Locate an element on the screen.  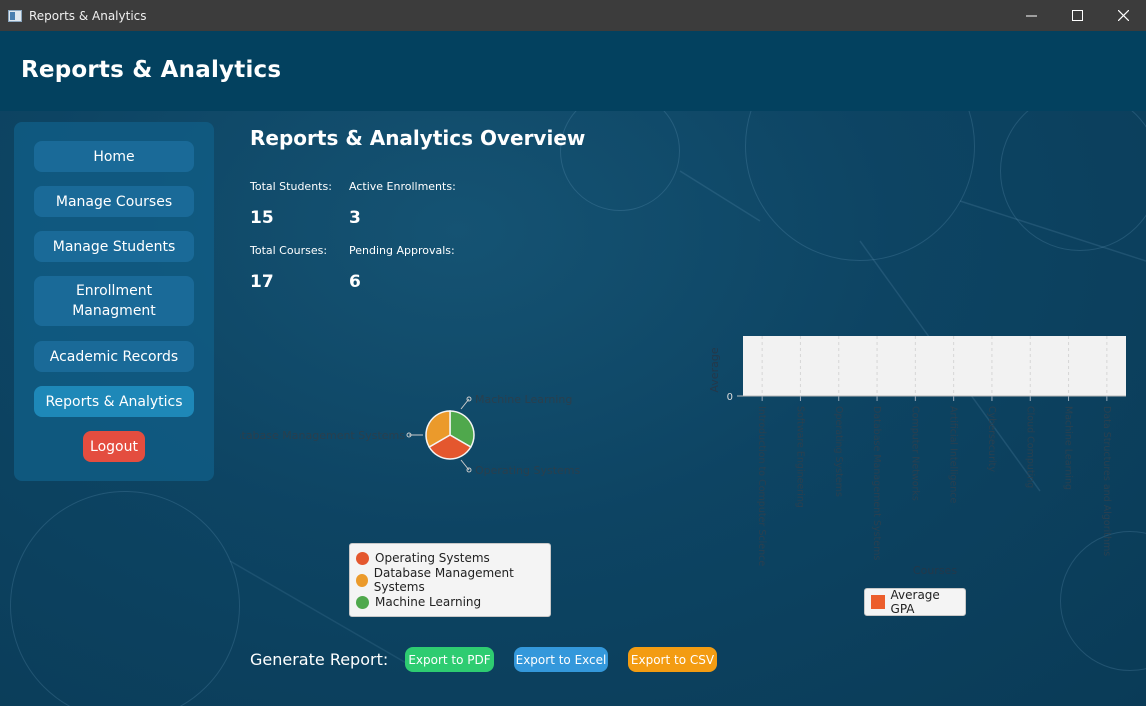
pending-approvals-label: Pending Approvals: is located at coordinates (402, 250).